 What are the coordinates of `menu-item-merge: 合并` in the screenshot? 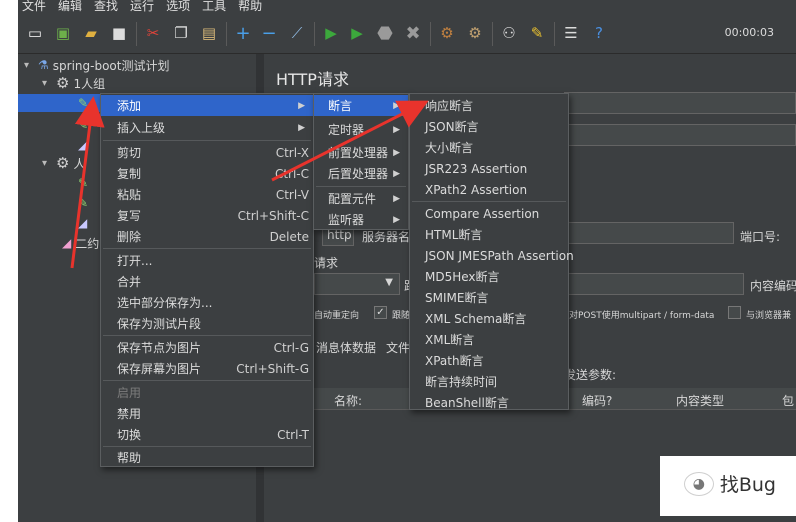 It's located at (207, 281).